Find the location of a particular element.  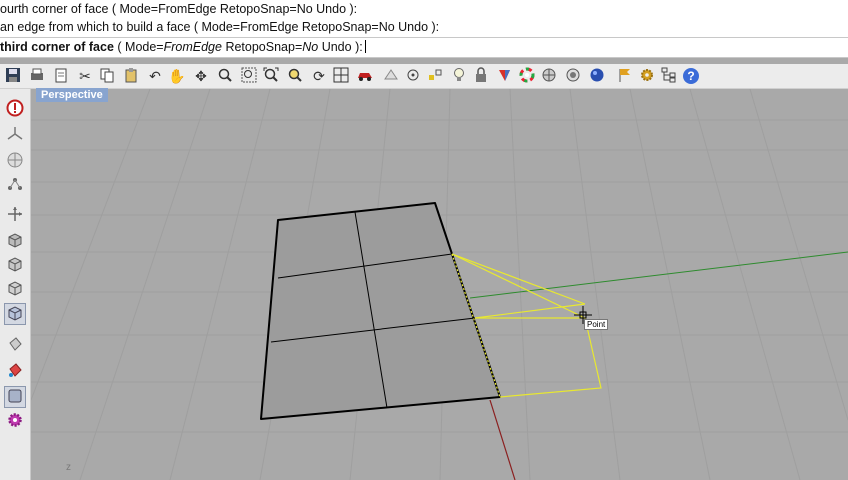

sphere-icon is located at coordinates (597, 76).